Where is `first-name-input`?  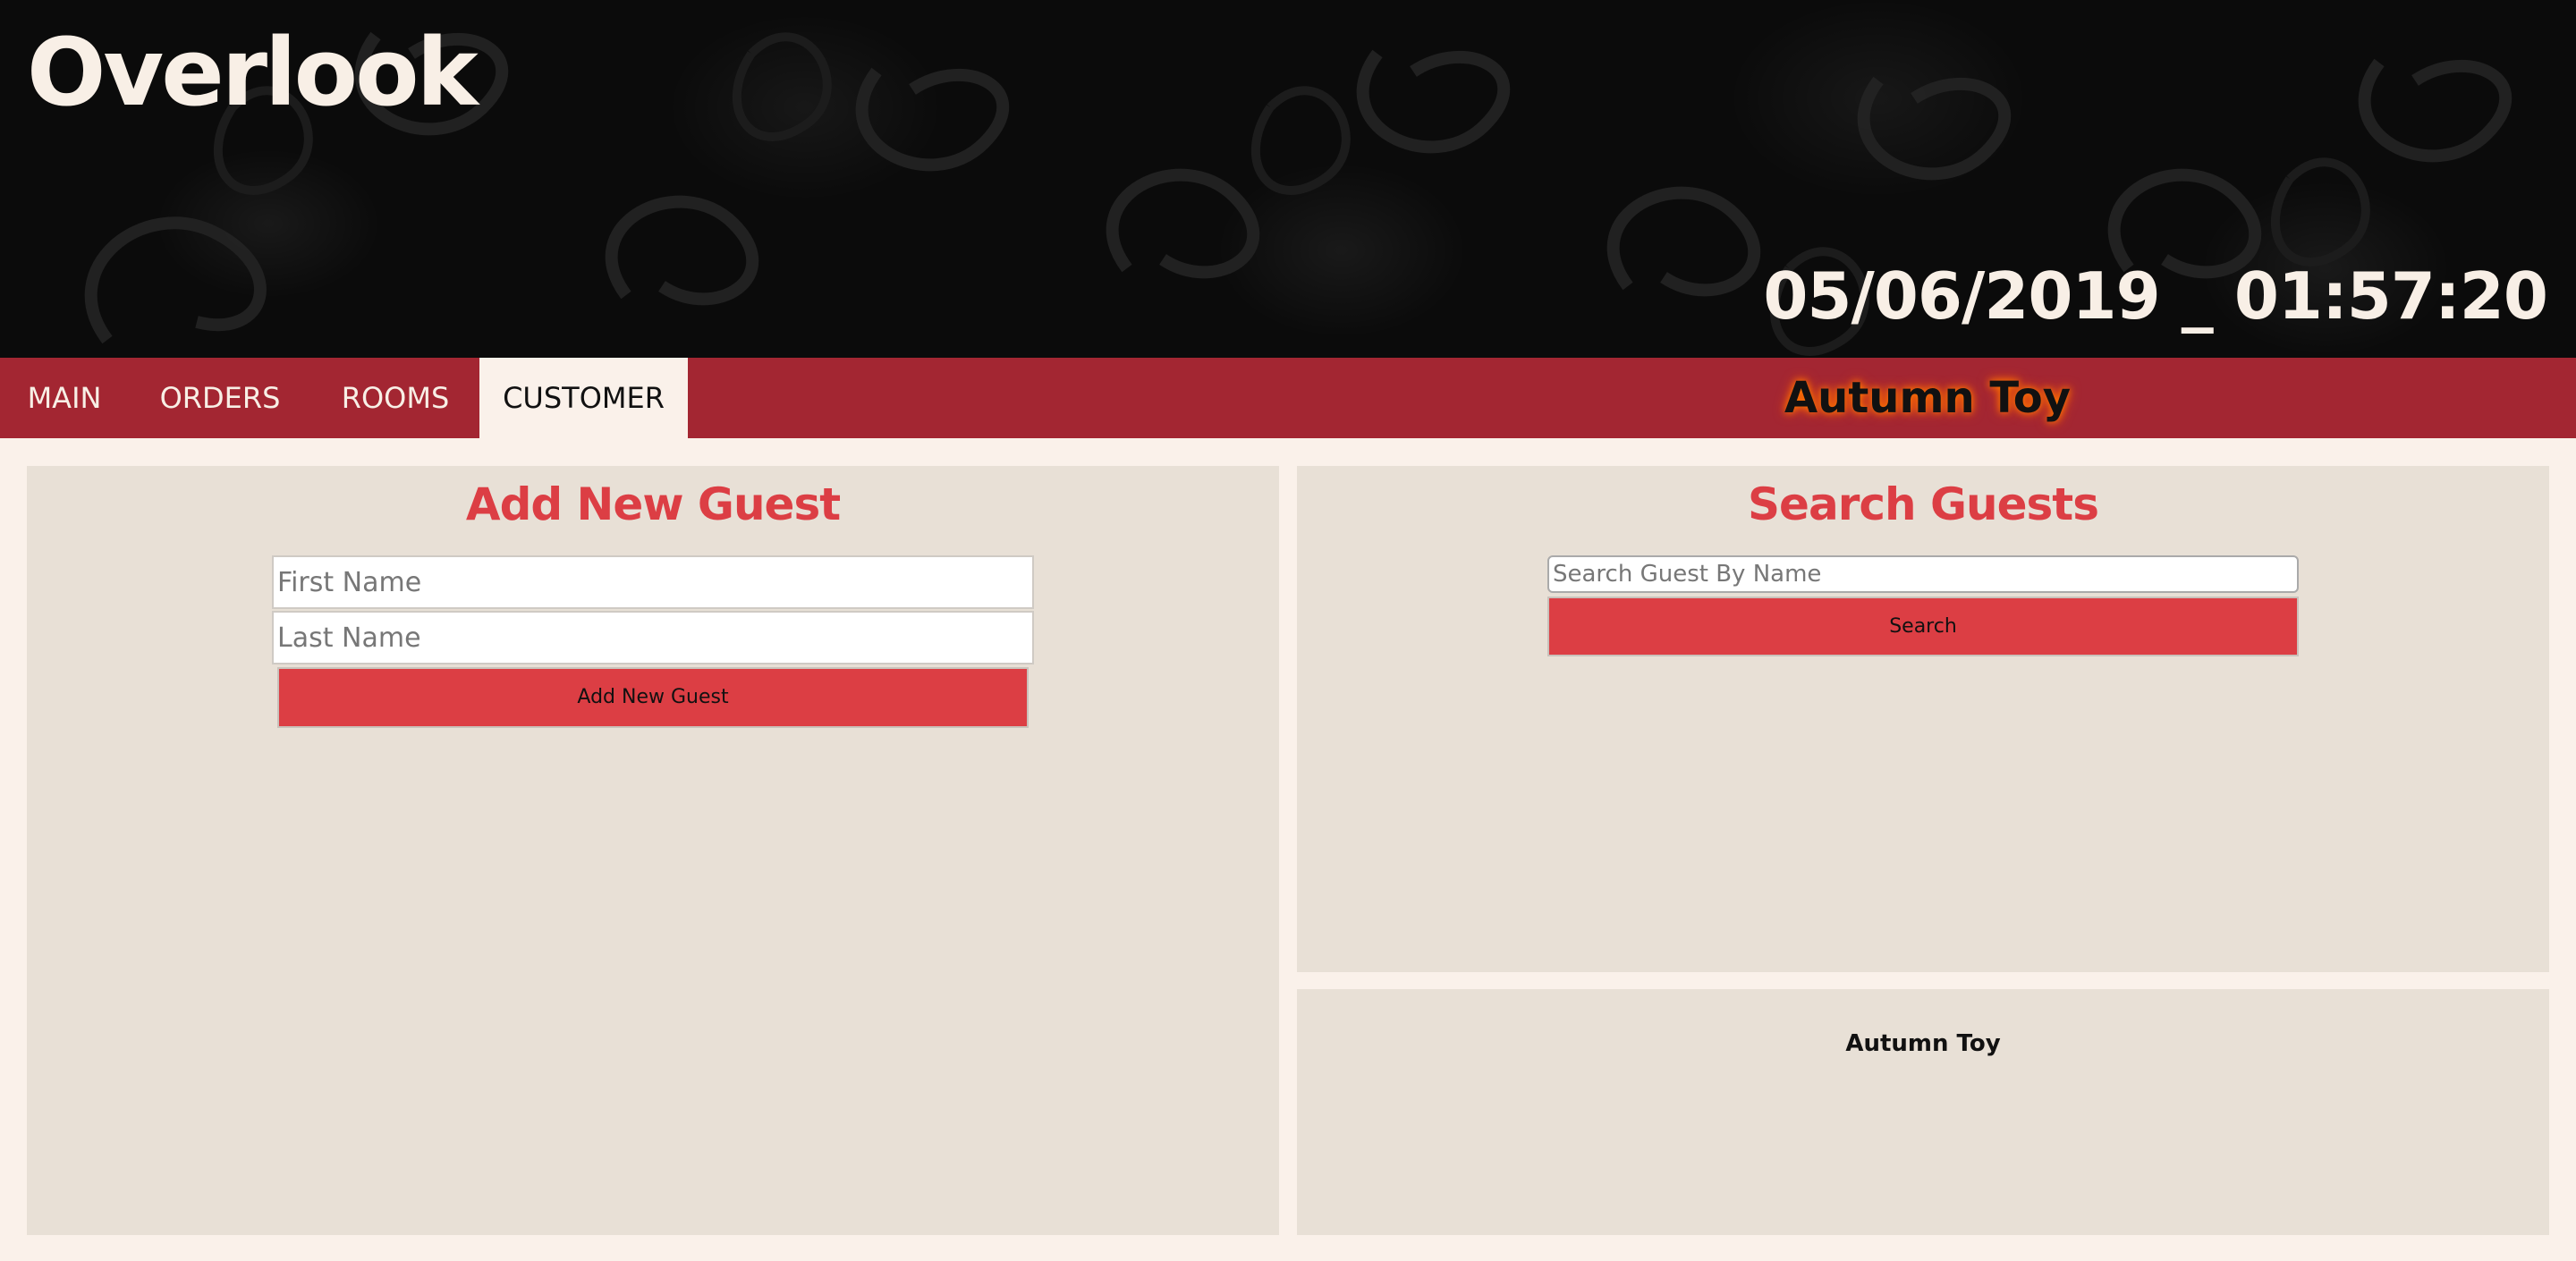 first-name-input is located at coordinates (653, 582).